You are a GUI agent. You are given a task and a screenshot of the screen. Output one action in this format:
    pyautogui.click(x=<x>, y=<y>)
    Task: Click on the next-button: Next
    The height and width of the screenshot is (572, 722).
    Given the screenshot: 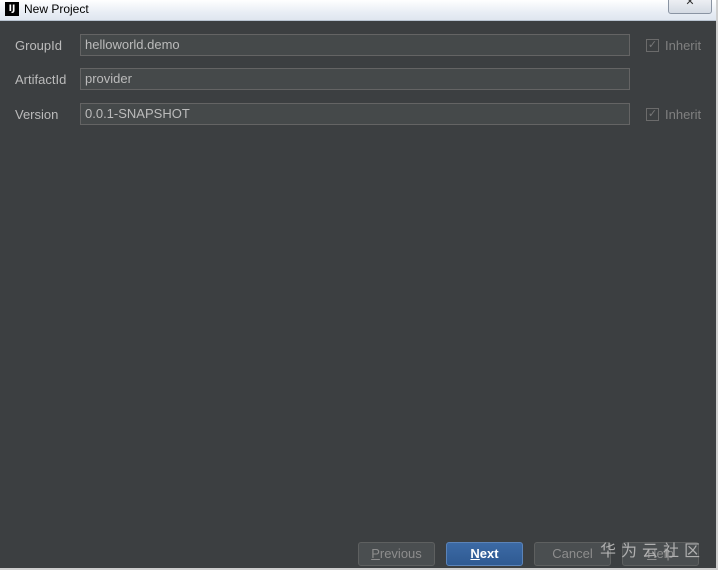 What is the action you would take?
    pyautogui.click(x=484, y=554)
    